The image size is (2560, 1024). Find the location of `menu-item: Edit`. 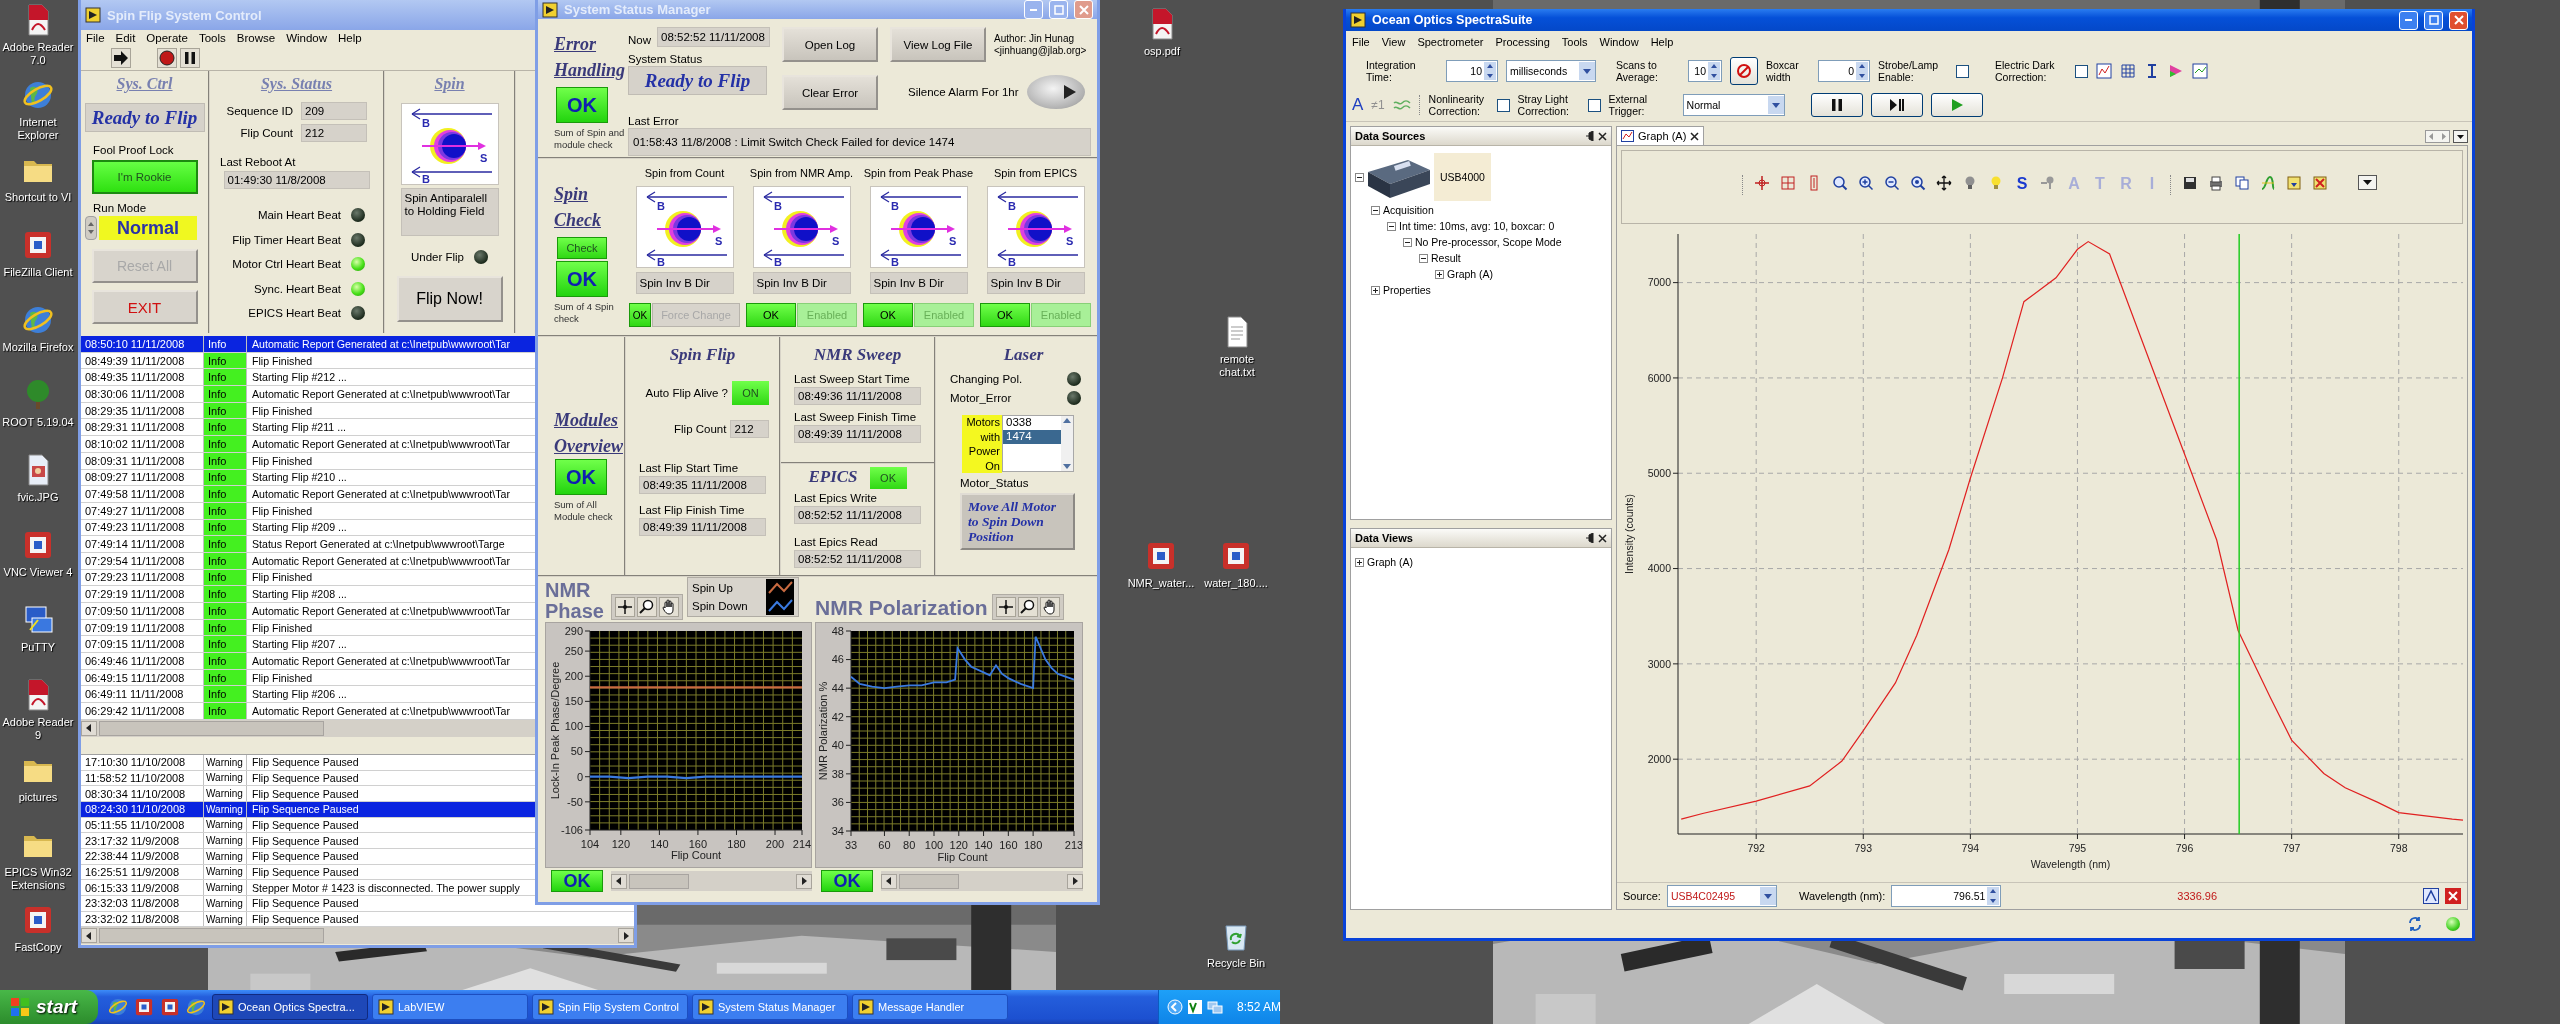

menu-item: Edit is located at coordinates (125, 38).